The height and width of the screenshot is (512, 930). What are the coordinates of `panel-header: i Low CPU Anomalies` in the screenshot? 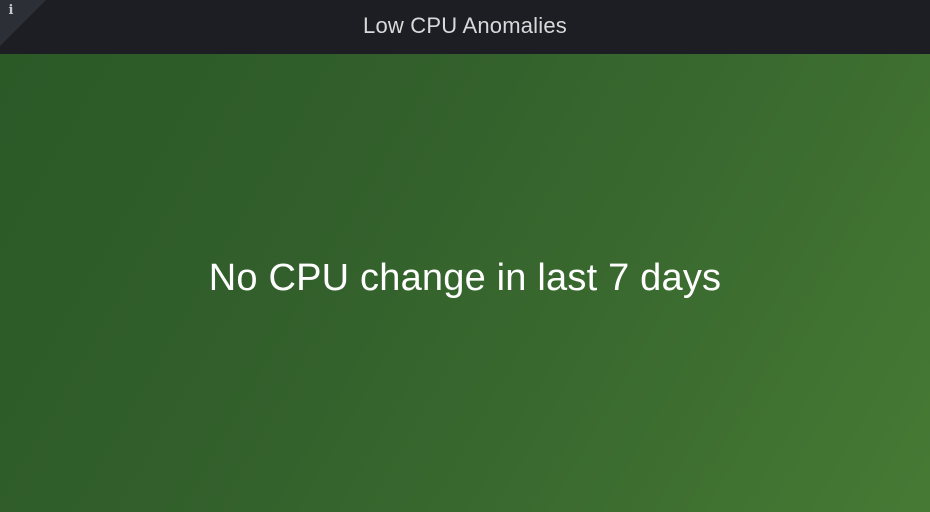 It's located at (465, 27).